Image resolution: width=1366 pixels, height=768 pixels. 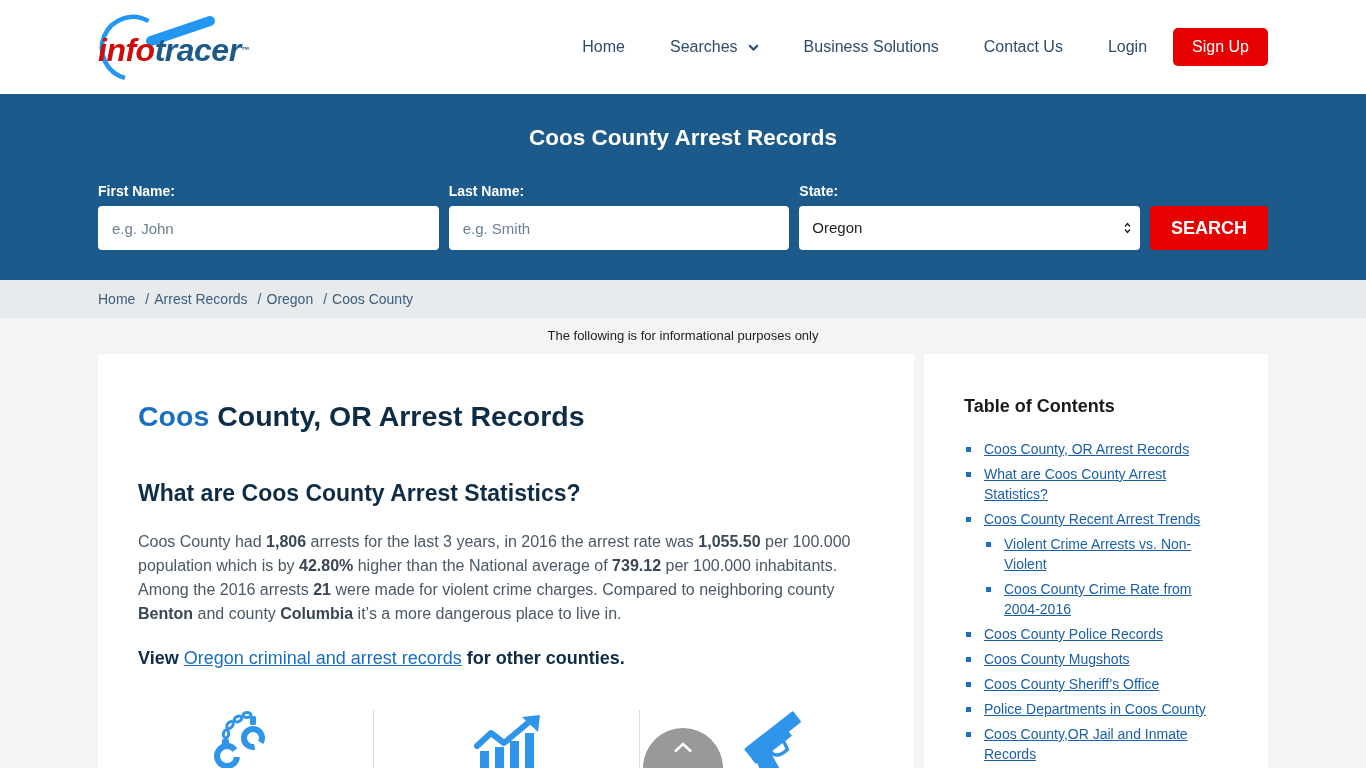 I want to click on up-down-arrows-icon, so click(x=1127, y=228).